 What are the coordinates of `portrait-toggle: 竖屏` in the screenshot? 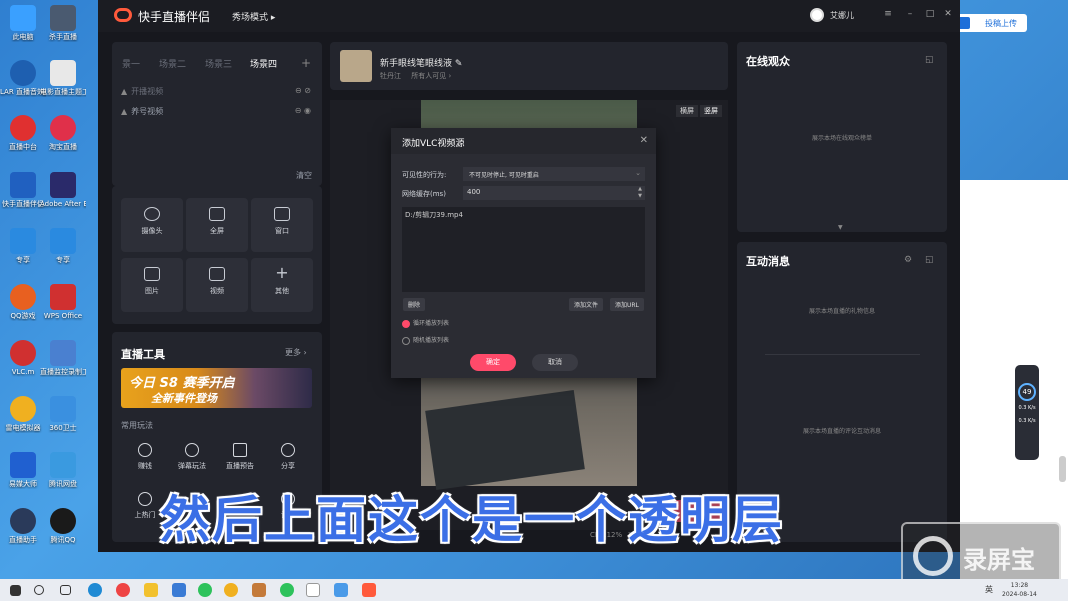 It's located at (711, 111).